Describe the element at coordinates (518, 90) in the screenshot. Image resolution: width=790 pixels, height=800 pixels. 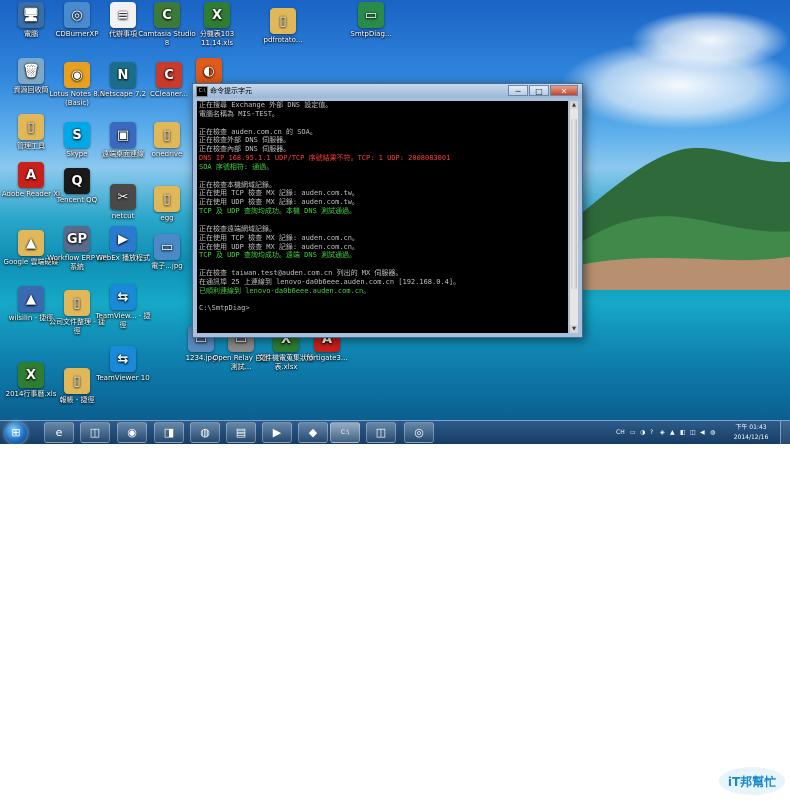
I see `minimize-button: ─` at that location.